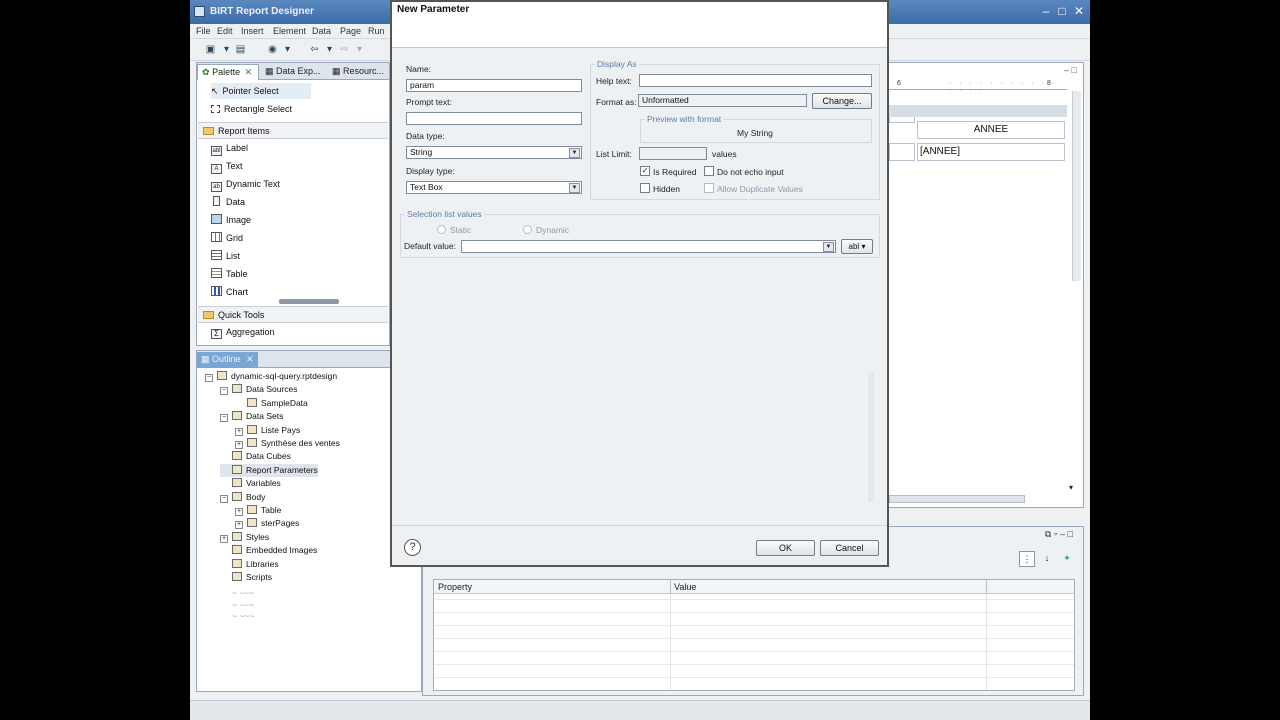  I want to click on palette-item-label: abl Label, so click(229, 148).